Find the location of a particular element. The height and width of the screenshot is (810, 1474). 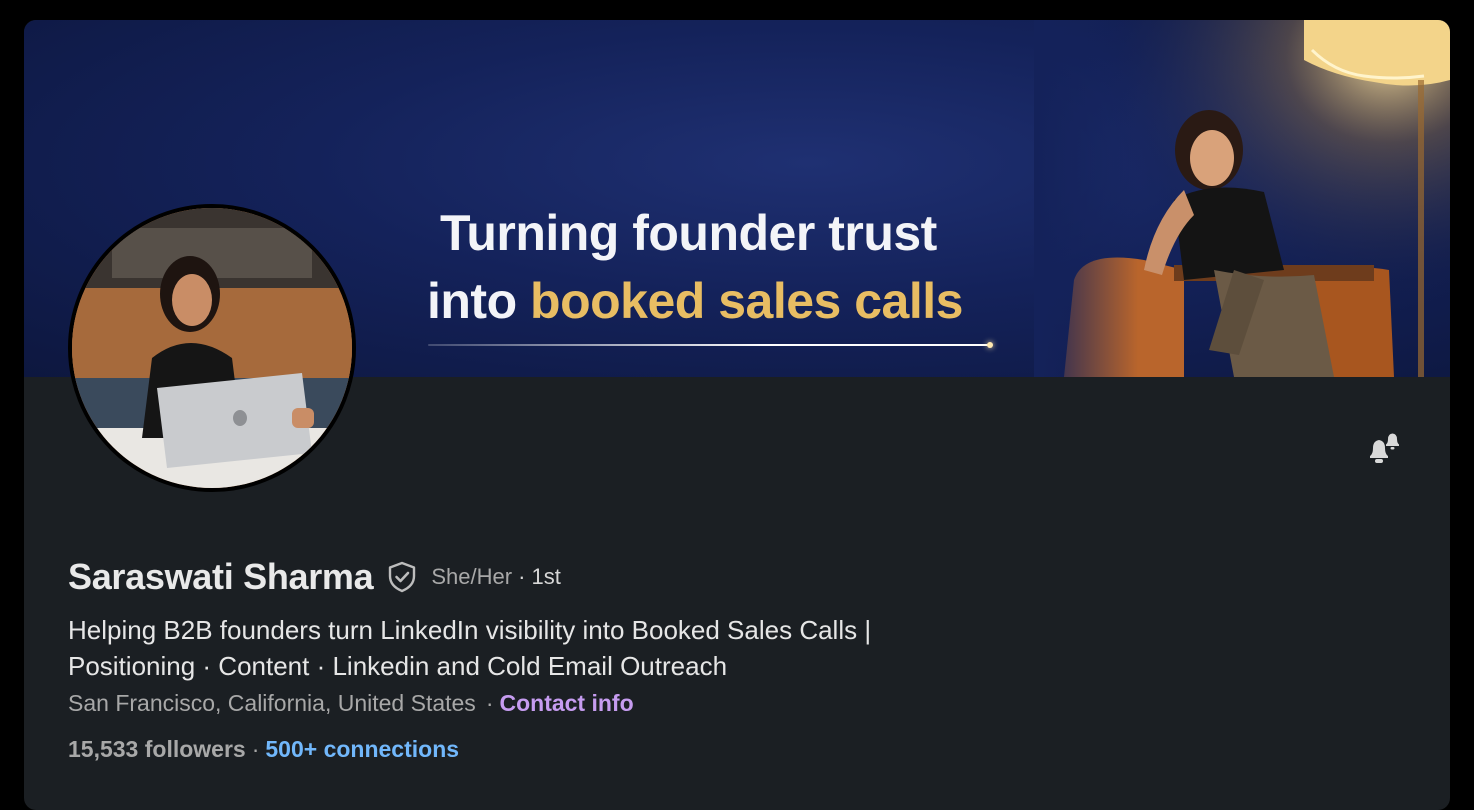

network-row: 15,533 followers · 500+ connections is located at coordinates (263, 749).